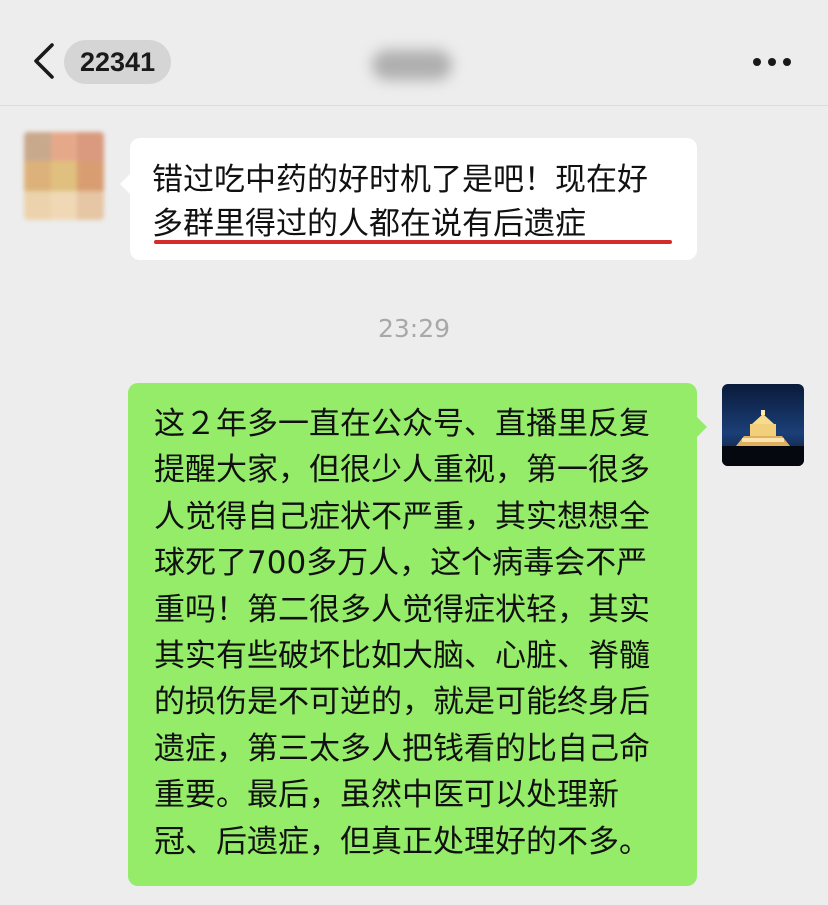 This screenshot has height=905, width=828. I want to click on temple-night-avatar-image, so click(763, 425).